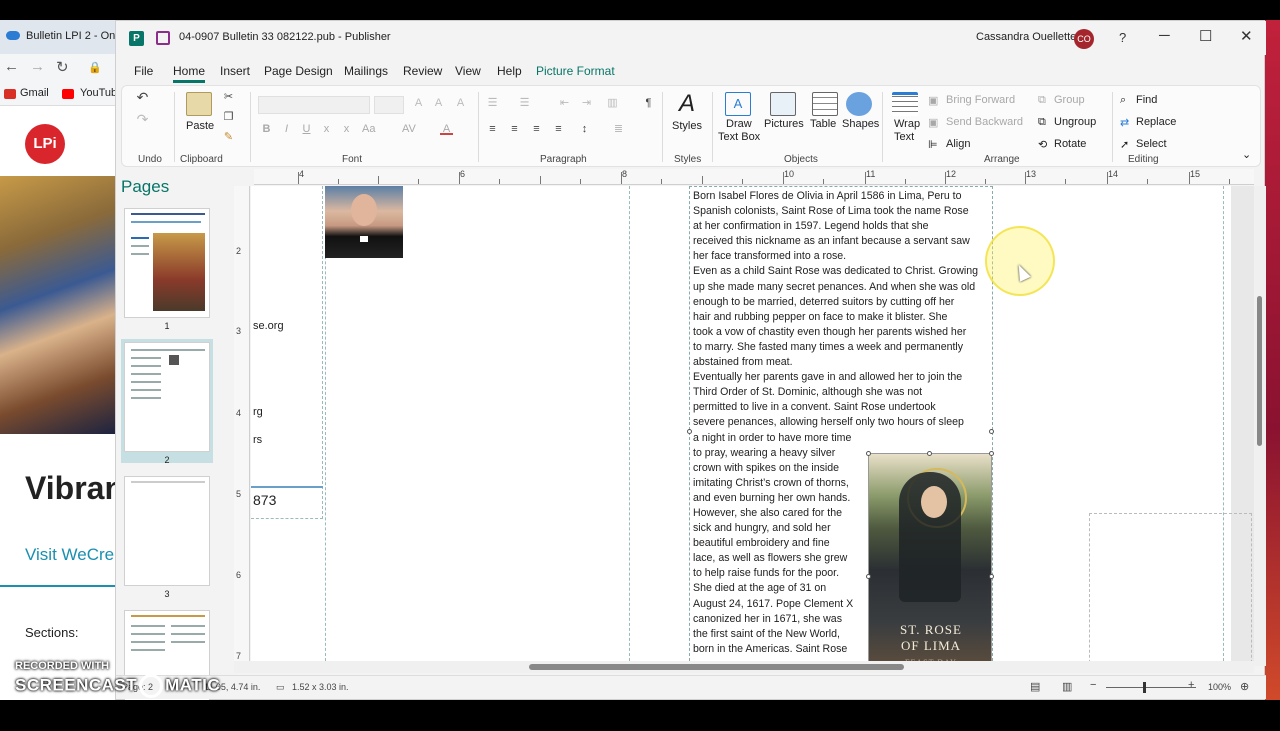 The height and width of the screenshot is (731, 1280). I want to click on find-button: Find, so click(1146, 100).